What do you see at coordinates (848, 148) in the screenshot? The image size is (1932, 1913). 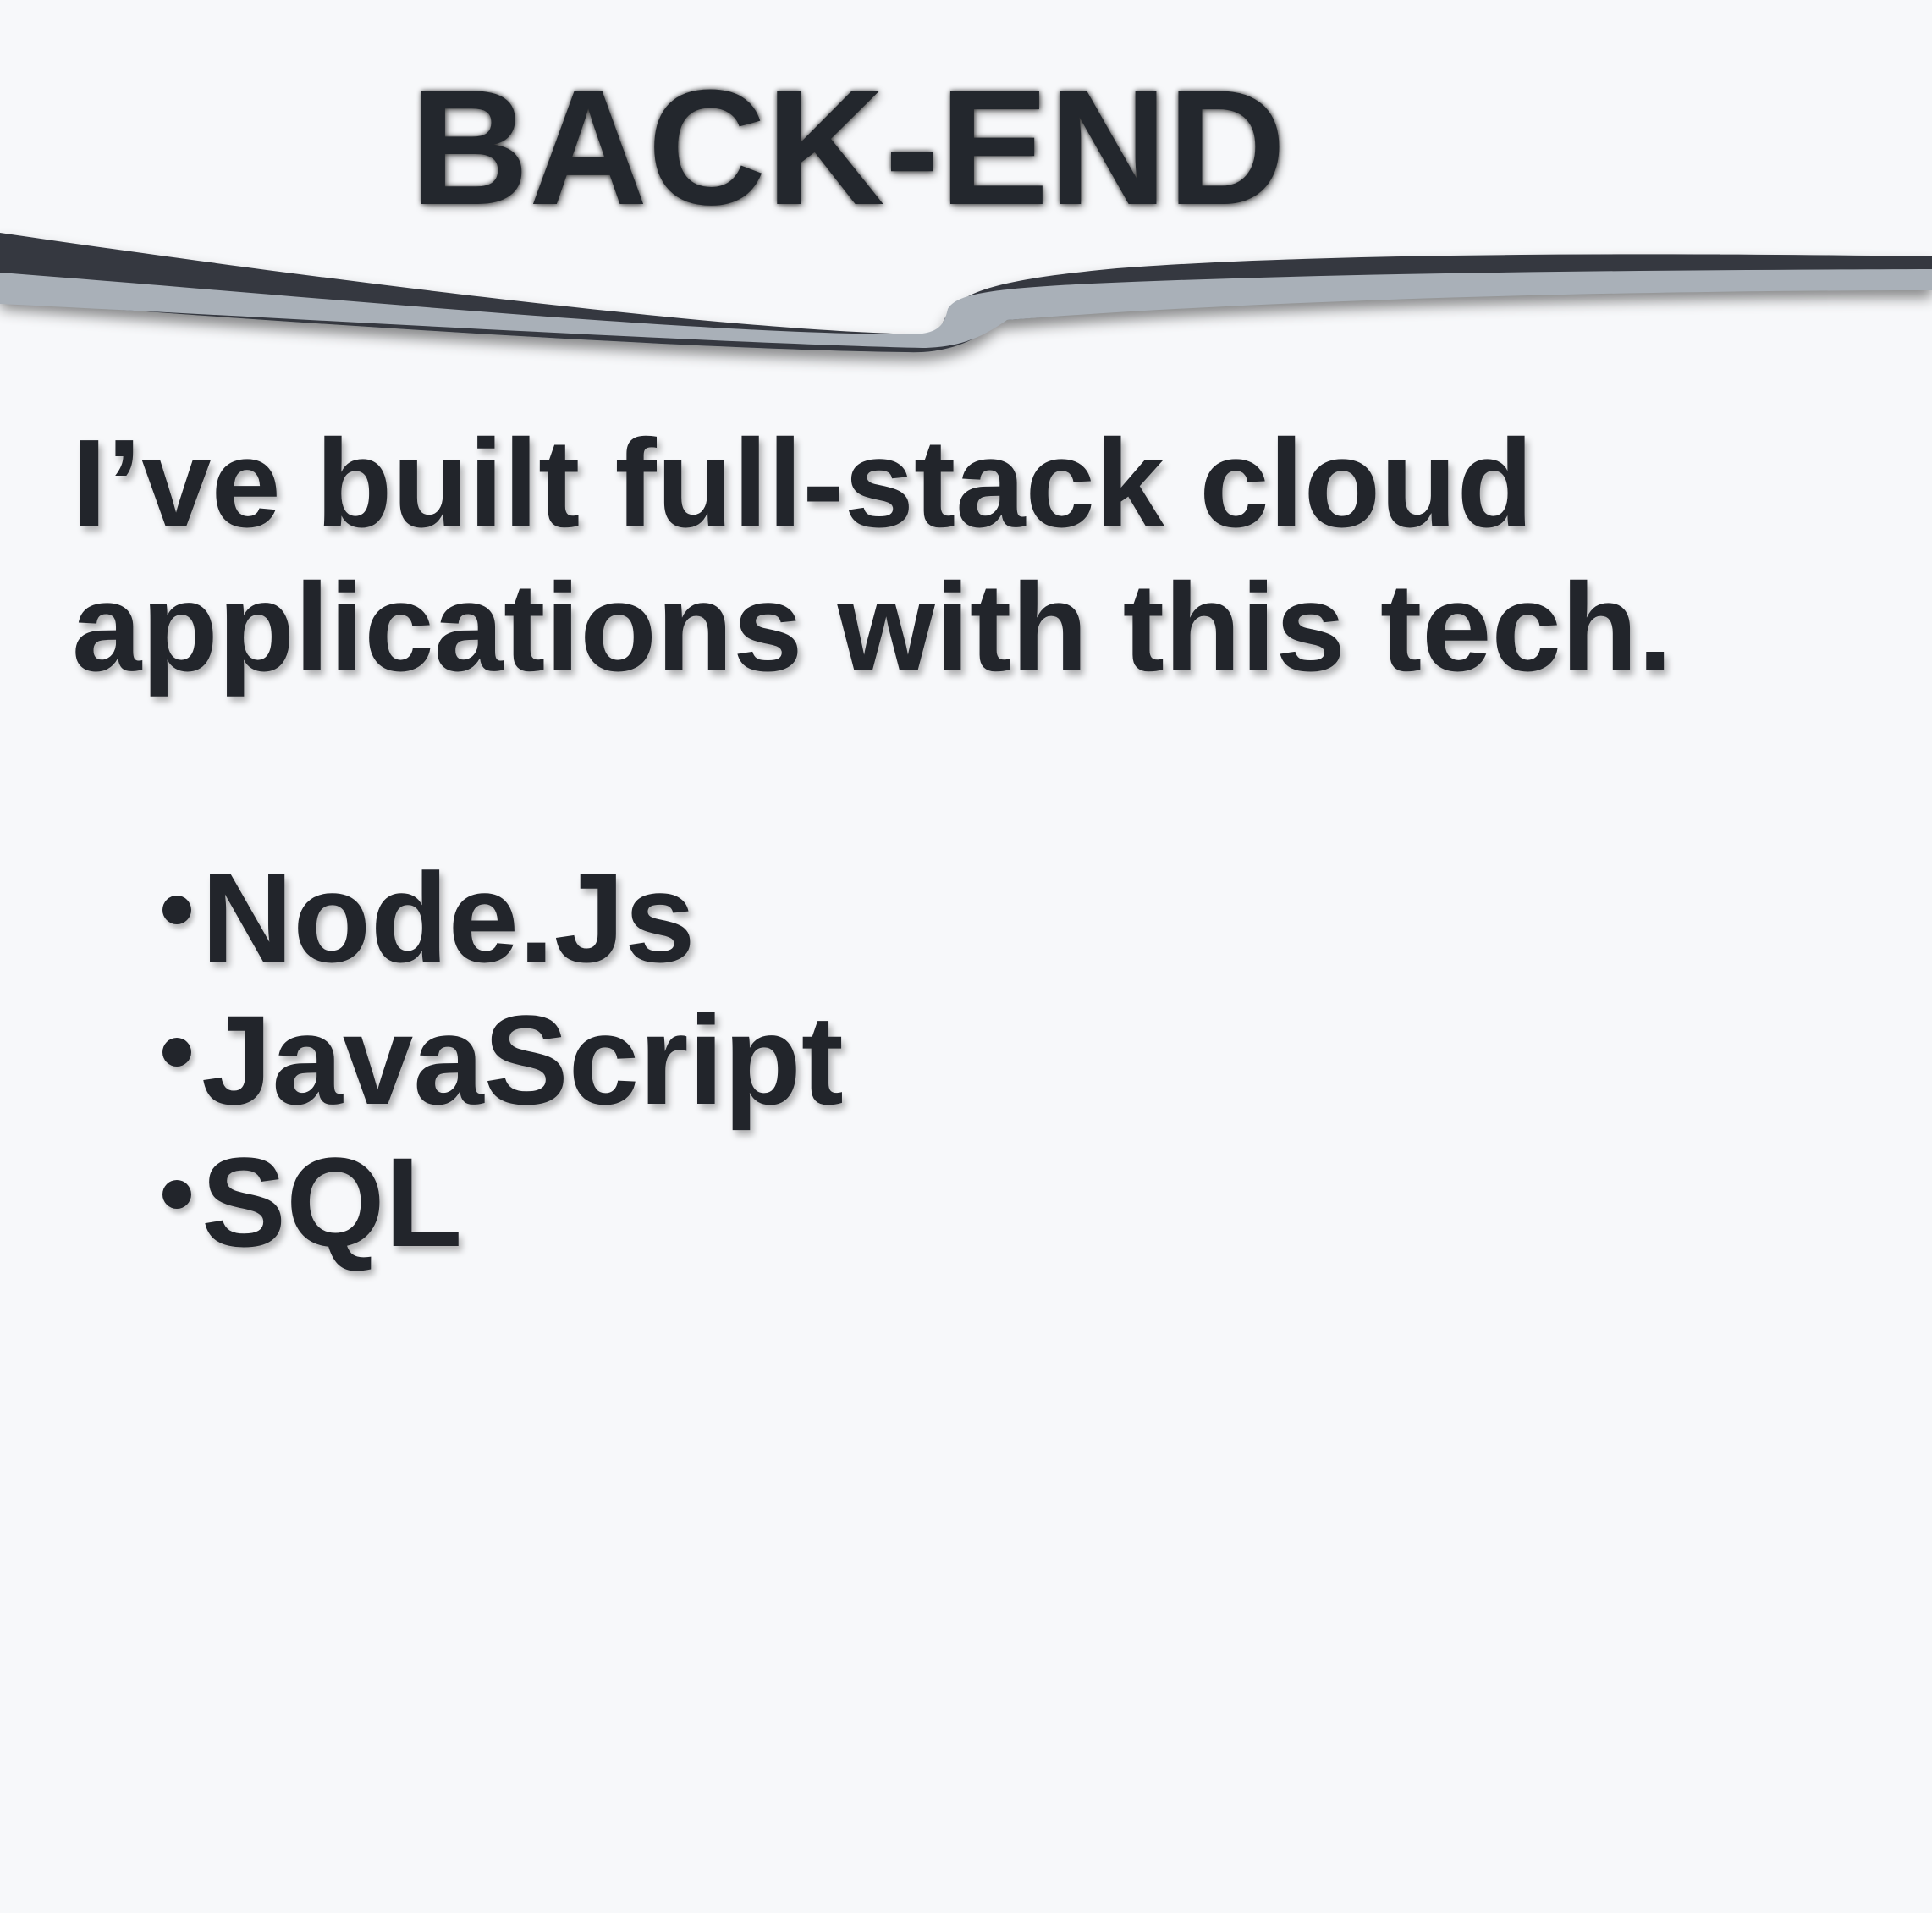 I see `slide-title: BACK-END` at bounding box center [848, 148].